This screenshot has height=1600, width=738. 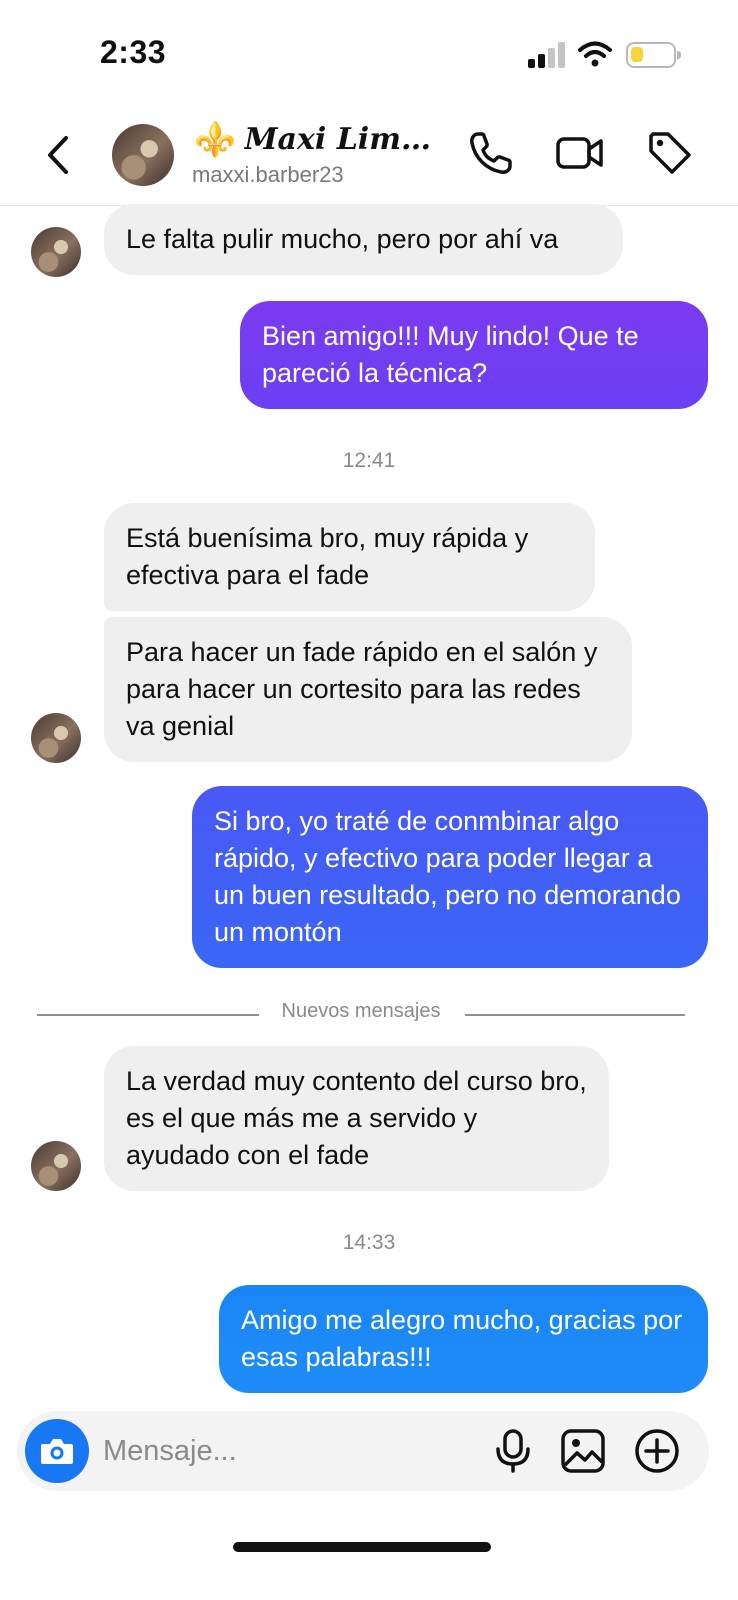 I want to click on timestamp: 14:33, so click(x=369, y=1242).